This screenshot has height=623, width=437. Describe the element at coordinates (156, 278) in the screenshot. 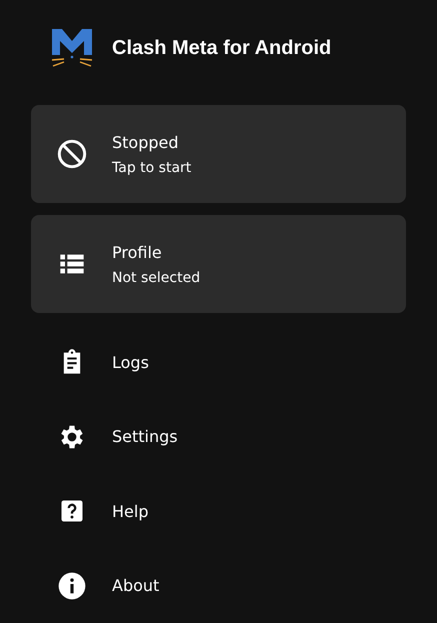

I see `card-subtitle: Not selected` at that location.